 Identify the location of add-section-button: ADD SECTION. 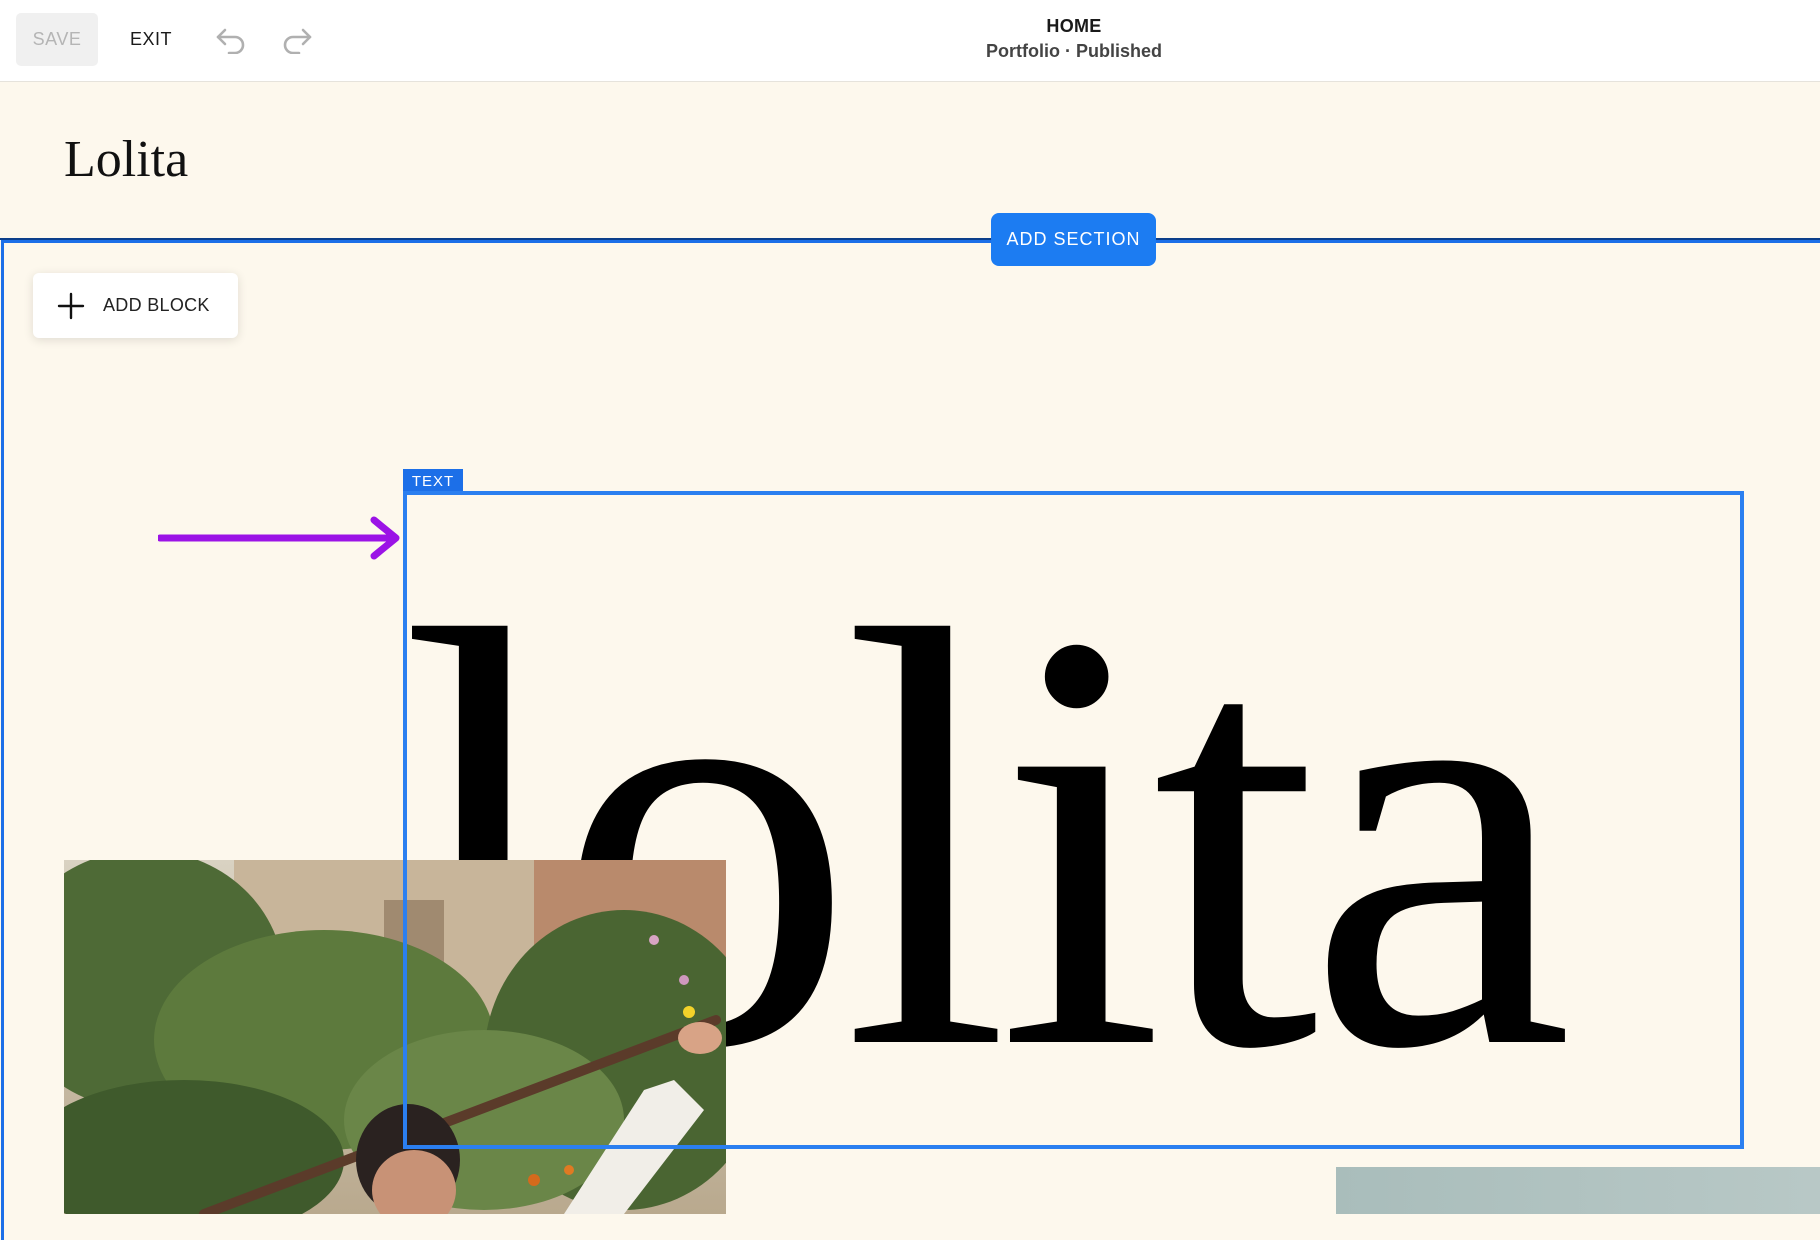
(1073, 239).